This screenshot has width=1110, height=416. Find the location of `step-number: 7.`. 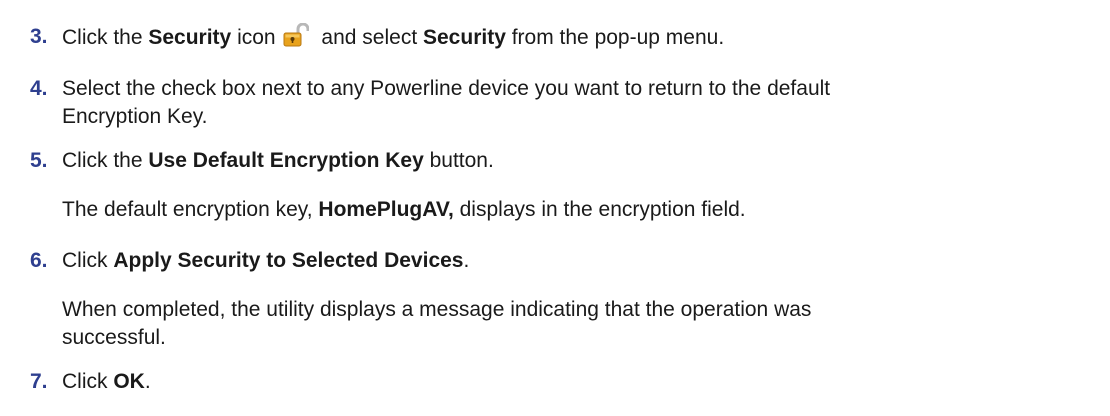

step-number: 7. is located at coordinates (39, 381).